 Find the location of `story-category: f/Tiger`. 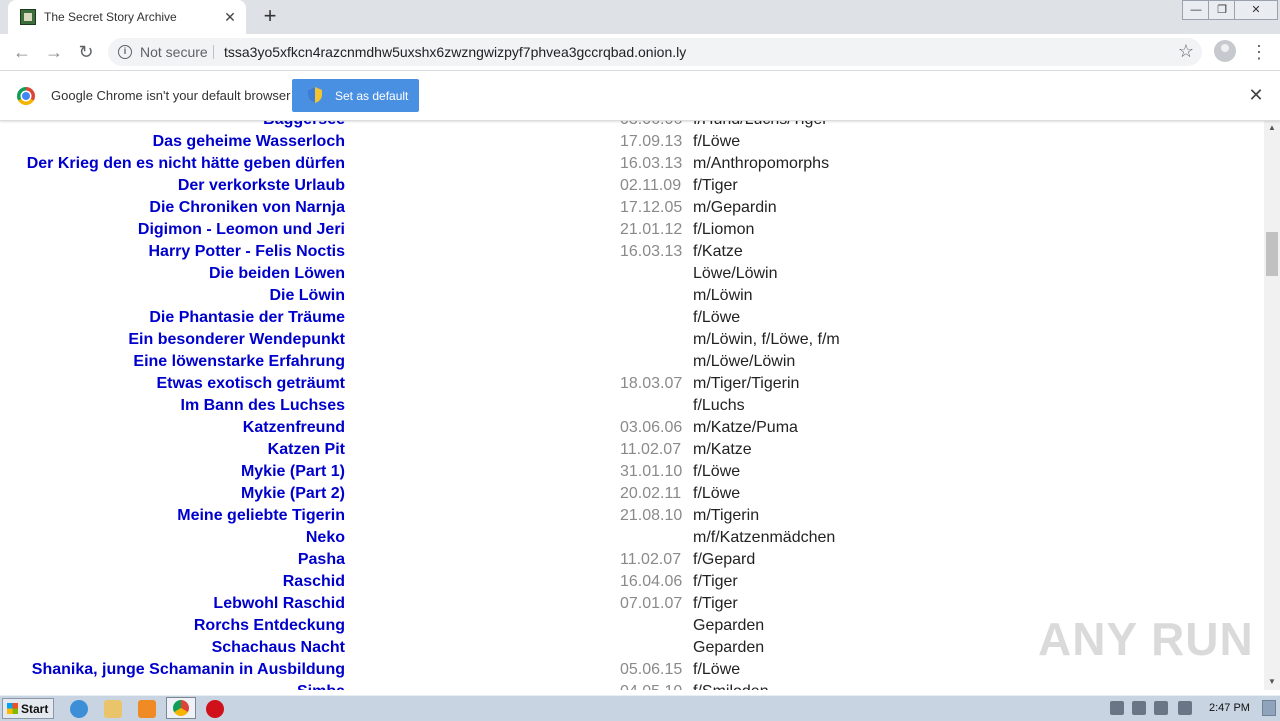

story-category: f/Tiger is located at coordinates (715, 185).